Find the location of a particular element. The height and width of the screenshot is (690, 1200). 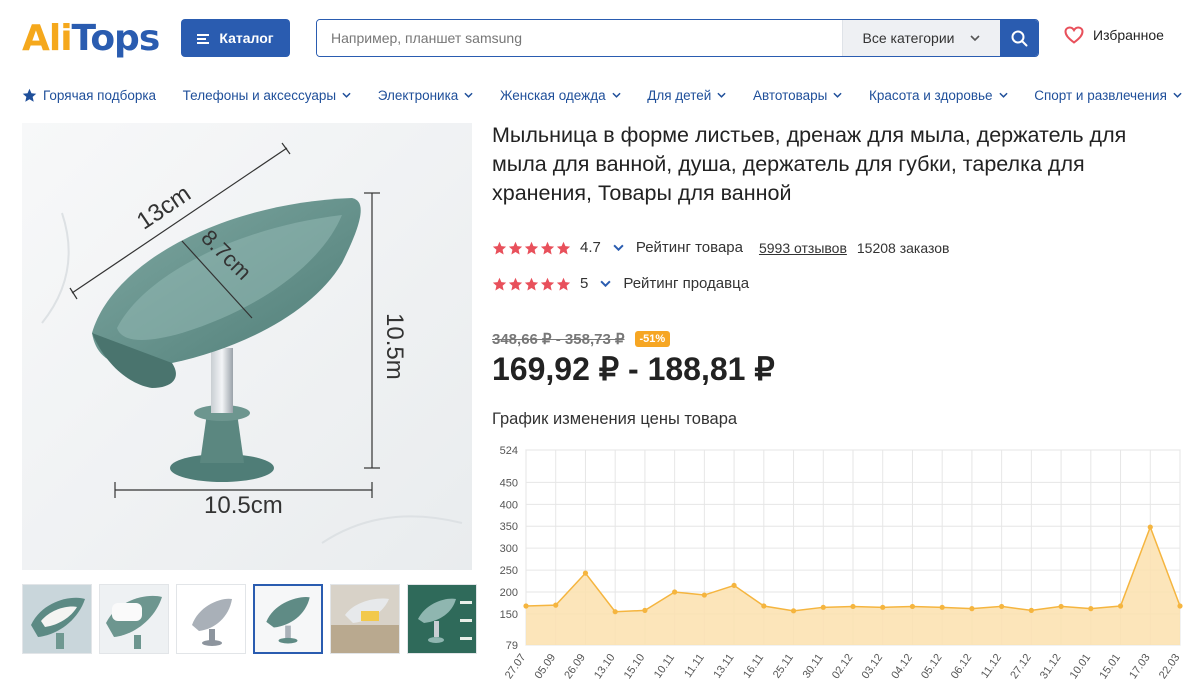

nav-item-label: Красота и здоровье is located at coordinates (930, 95).